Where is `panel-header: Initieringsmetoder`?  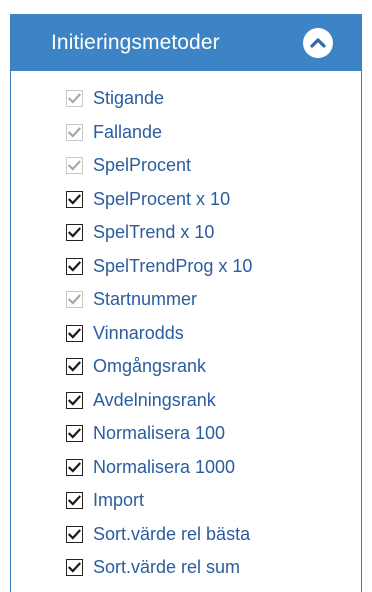 panel-header: Initieringsmetoder is located at coordinates (186, 42).